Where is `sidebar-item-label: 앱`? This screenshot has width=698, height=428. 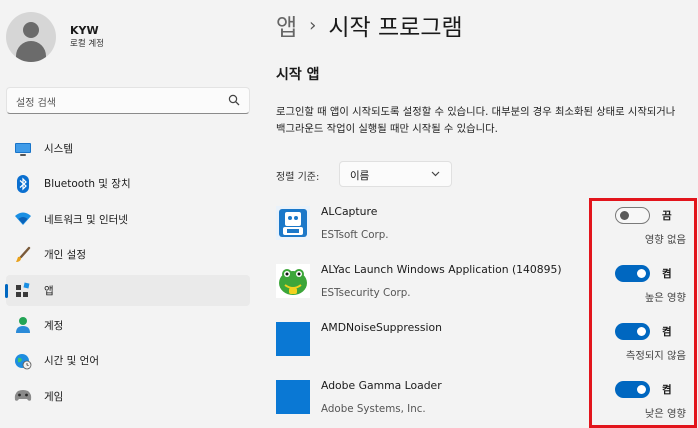 sidebar-item-label: 앱 is located at coordinates (49, 290).